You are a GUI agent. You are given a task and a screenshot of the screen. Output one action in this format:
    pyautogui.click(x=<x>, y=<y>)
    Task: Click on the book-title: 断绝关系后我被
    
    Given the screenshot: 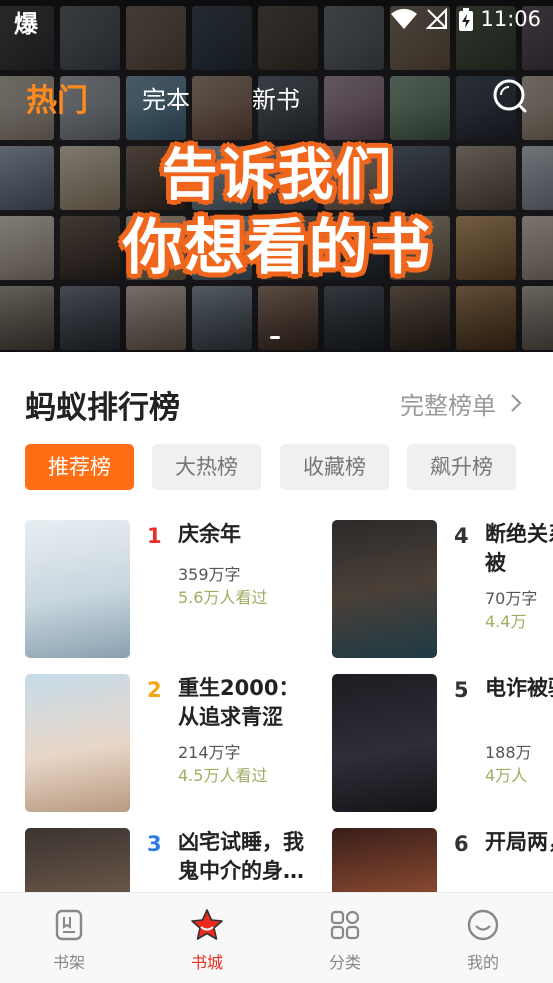 What is the action you would take?
    pyautogui.click(x=519, y=549)
    